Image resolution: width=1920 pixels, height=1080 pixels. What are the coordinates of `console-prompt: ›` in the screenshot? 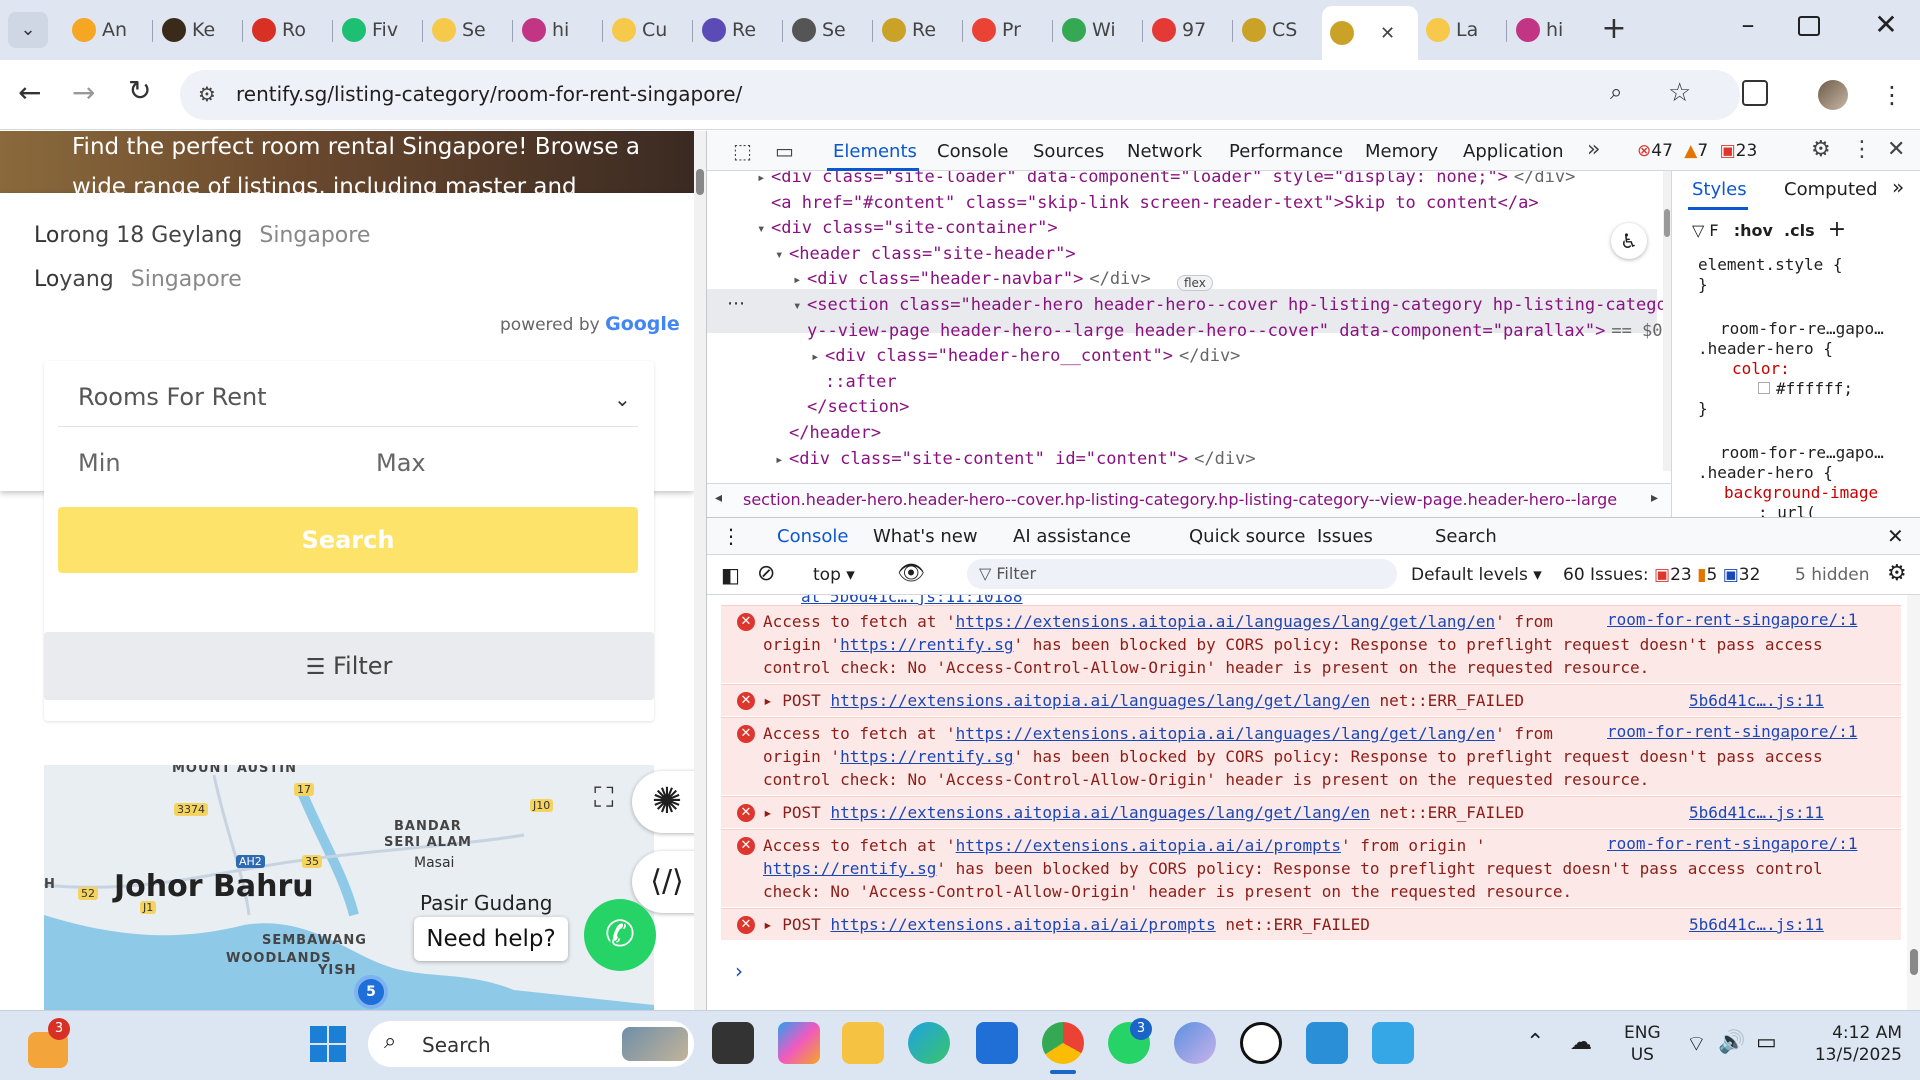 It's located at (739, 971).